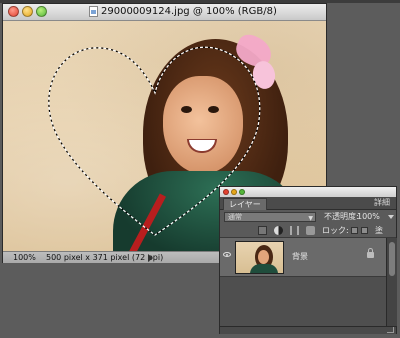  I want to click on chevron-down-icon: ▼, so click(310, 218).